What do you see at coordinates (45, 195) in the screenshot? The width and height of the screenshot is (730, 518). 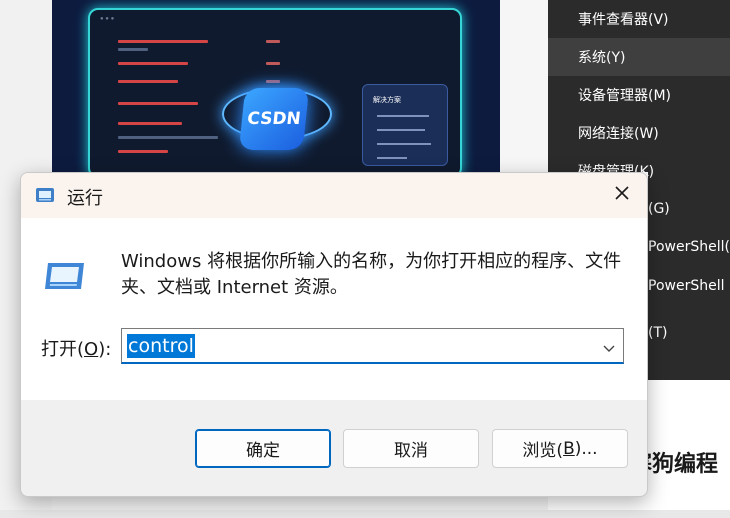 I see `run-small-icon` at bounding box center [45, 195].